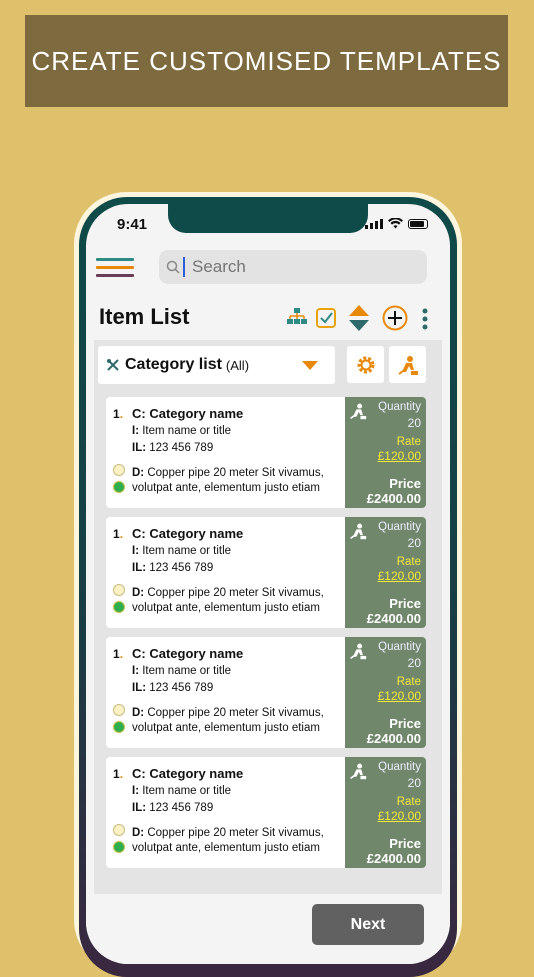  What do you see at coordinates (173, 267) in the screenshot?
I see `search-icon` at bounding box center [173, 267].